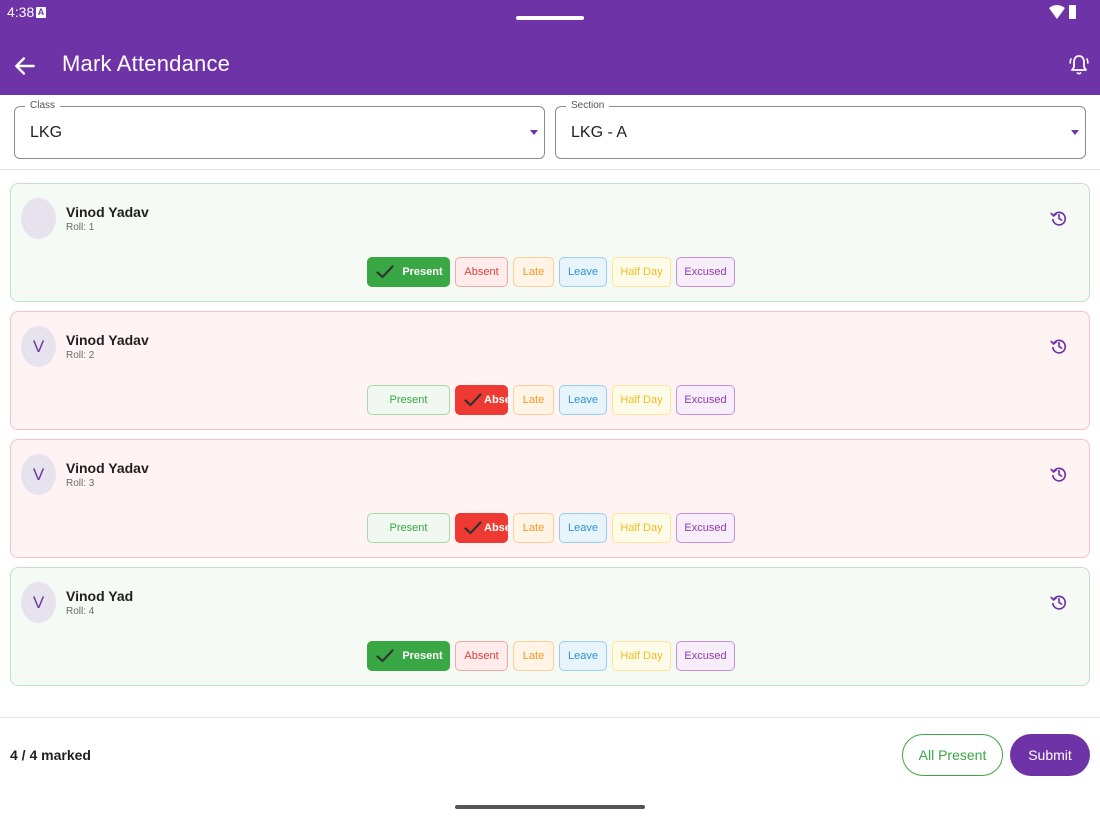 This screenshot has width=1100, height=825. Describe the element at coordinates (550, 807) in the screenshot. I see `home-indicator` at that location.